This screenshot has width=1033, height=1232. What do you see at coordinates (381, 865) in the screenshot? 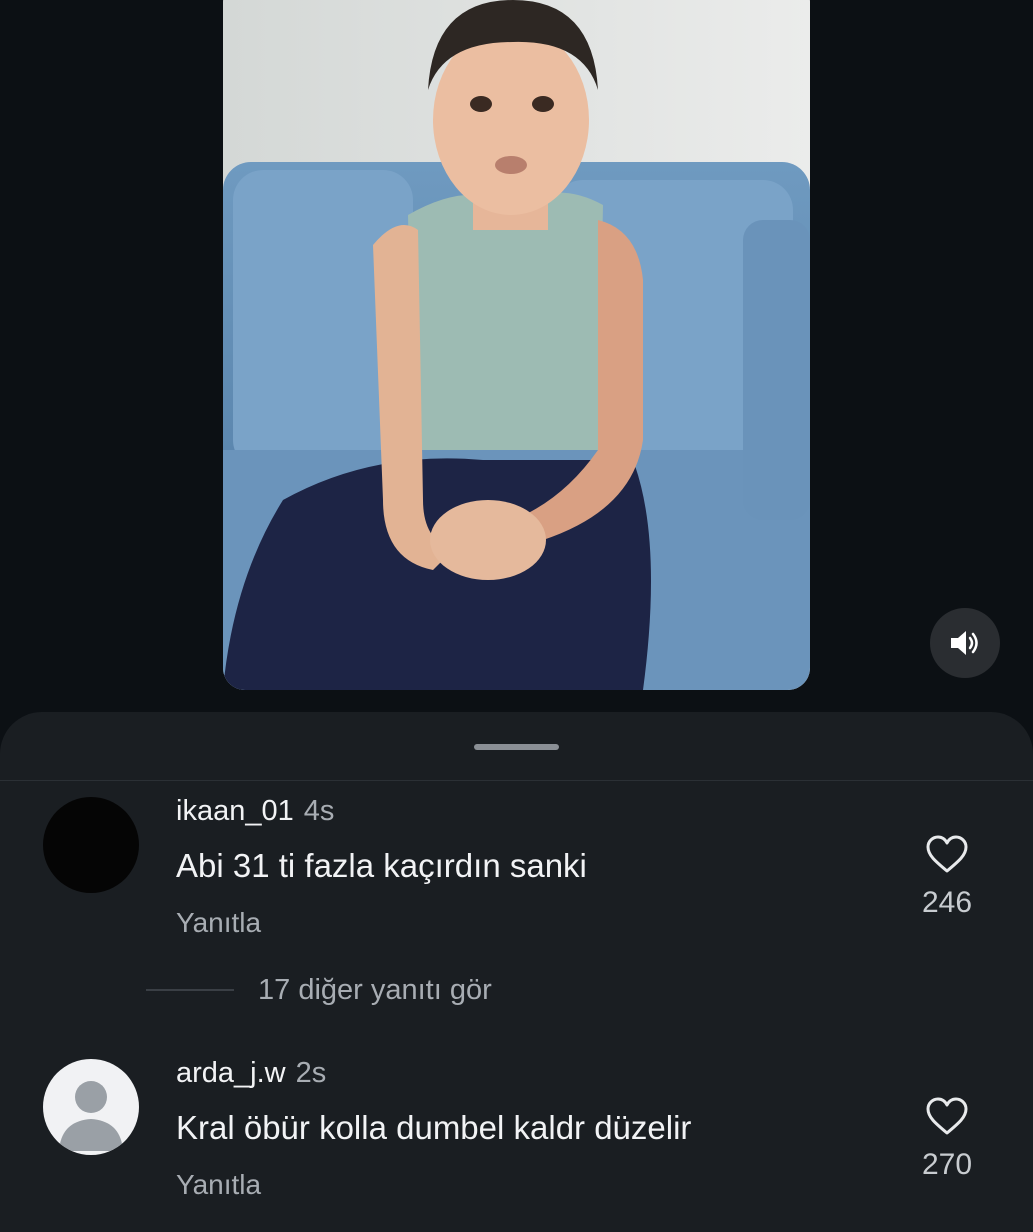
I see `comment-text: Abi 31 ti fazla kaçırdın sanki` at bounding box center [381, 865].